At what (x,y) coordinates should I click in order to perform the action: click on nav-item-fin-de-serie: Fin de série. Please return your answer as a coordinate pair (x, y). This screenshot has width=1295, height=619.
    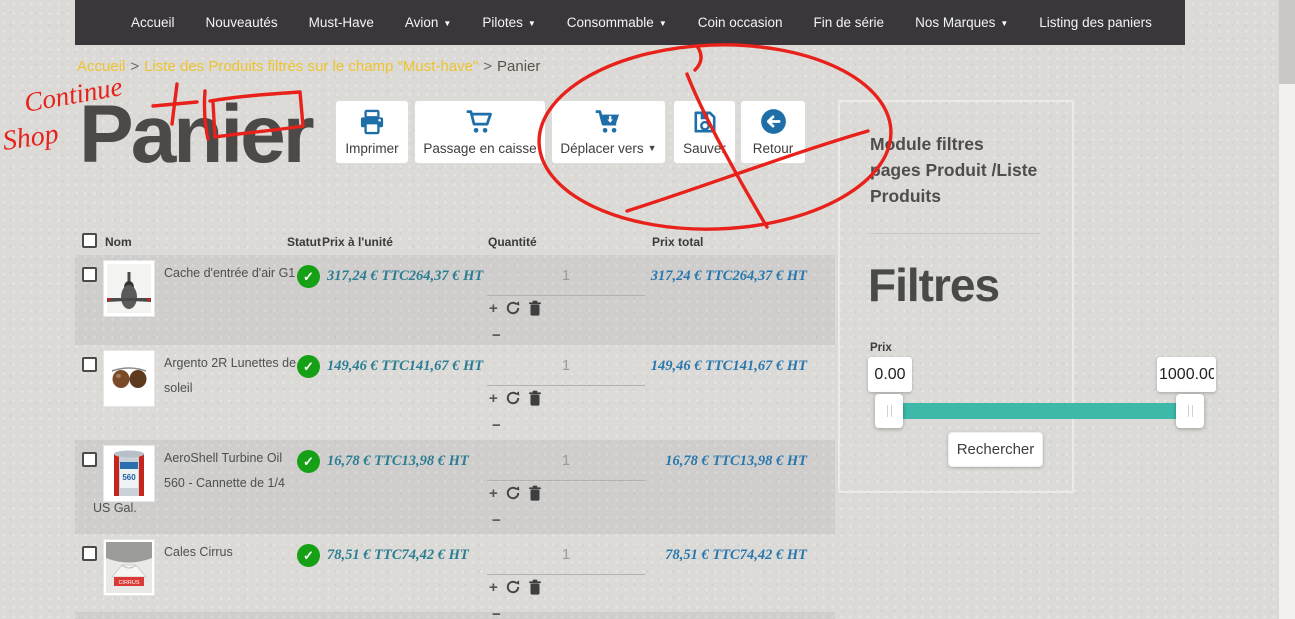
    Looking at the image, I should click on (849, 22).